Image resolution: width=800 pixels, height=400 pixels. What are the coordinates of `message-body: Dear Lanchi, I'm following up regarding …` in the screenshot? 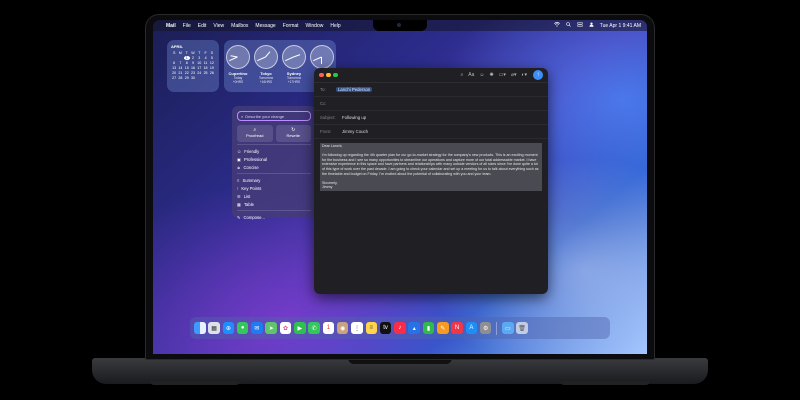 It's located at (431, 167).